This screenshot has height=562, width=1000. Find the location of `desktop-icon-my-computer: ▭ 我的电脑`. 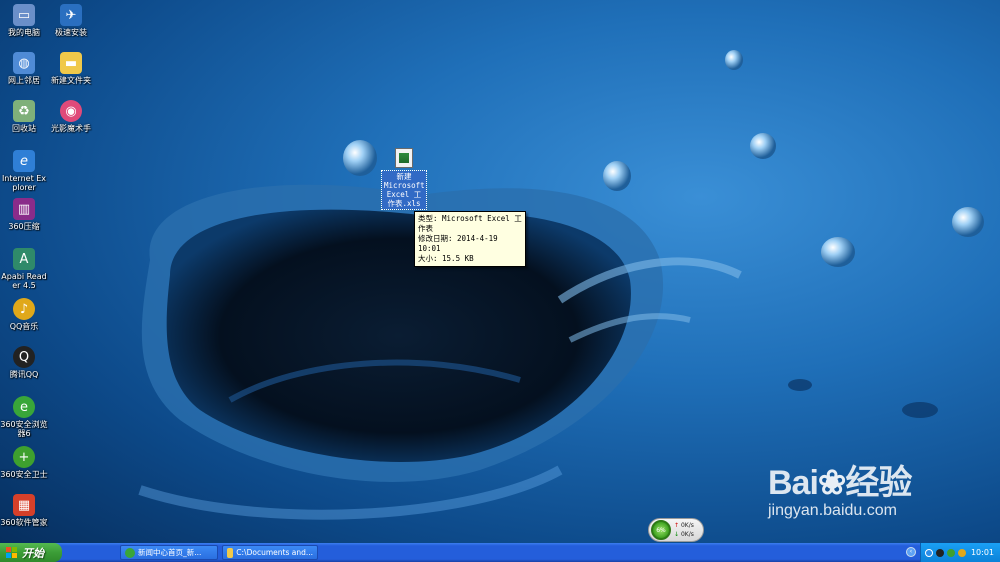

desktop-icon-my-computer: ▭ 我的电脑 is located at coordinates (24, 20).